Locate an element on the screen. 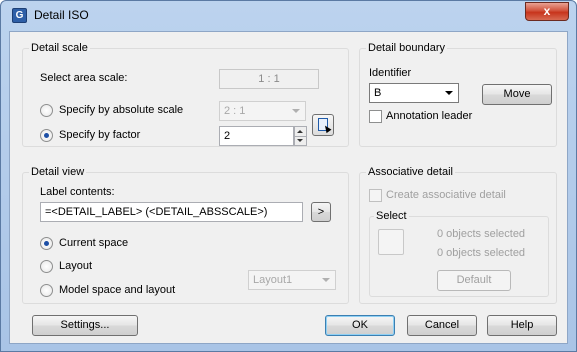 This screenshot has height=352, width=577. factor-spinner is located at coordinates (300, 136).